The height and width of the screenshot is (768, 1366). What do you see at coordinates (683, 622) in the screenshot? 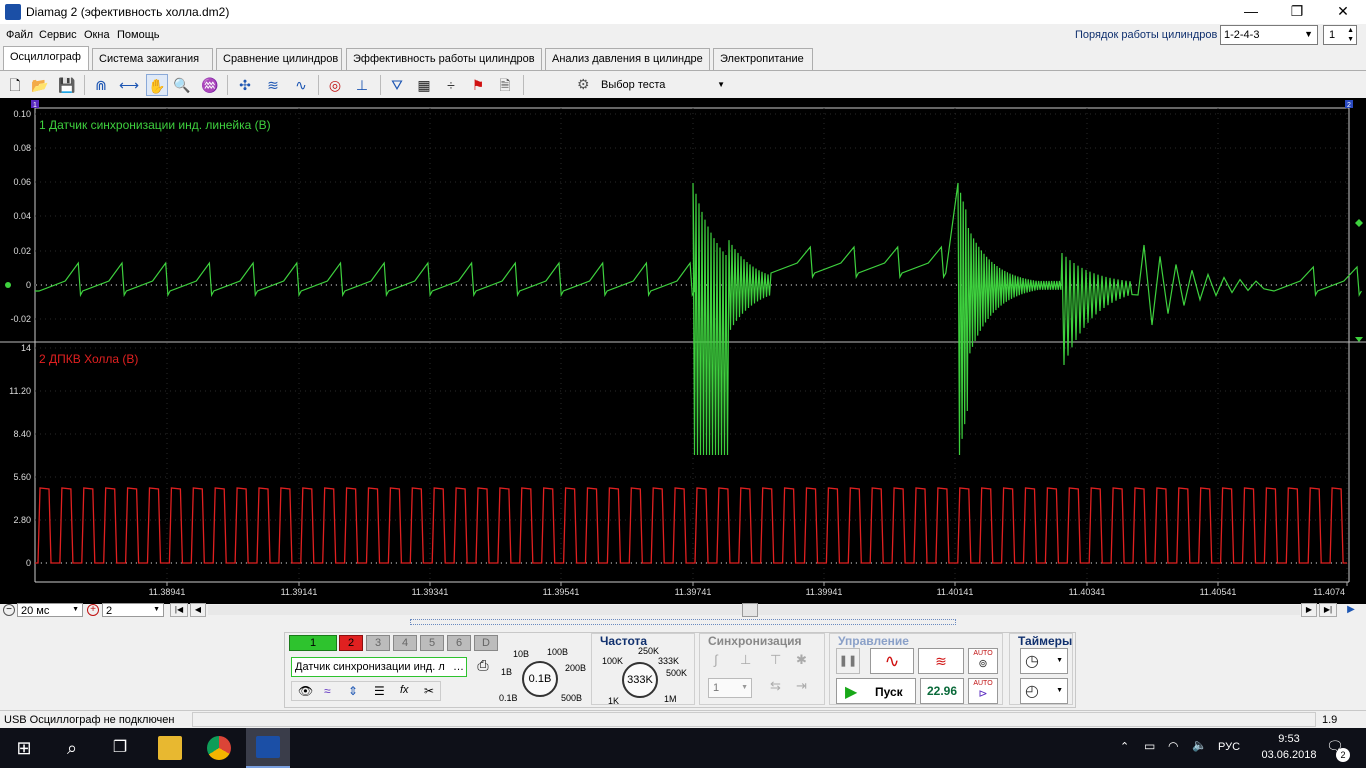
I see `overview-bar` at bounding box center [683, 622].